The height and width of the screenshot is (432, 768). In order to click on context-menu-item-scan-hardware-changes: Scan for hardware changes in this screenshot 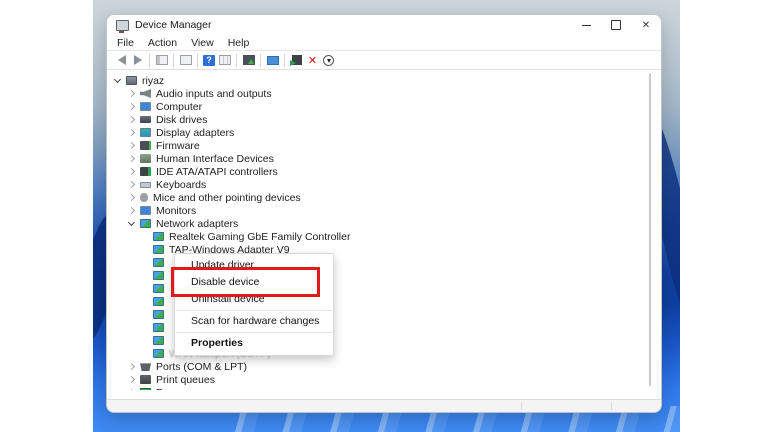, I will do `click(254, 321)`.